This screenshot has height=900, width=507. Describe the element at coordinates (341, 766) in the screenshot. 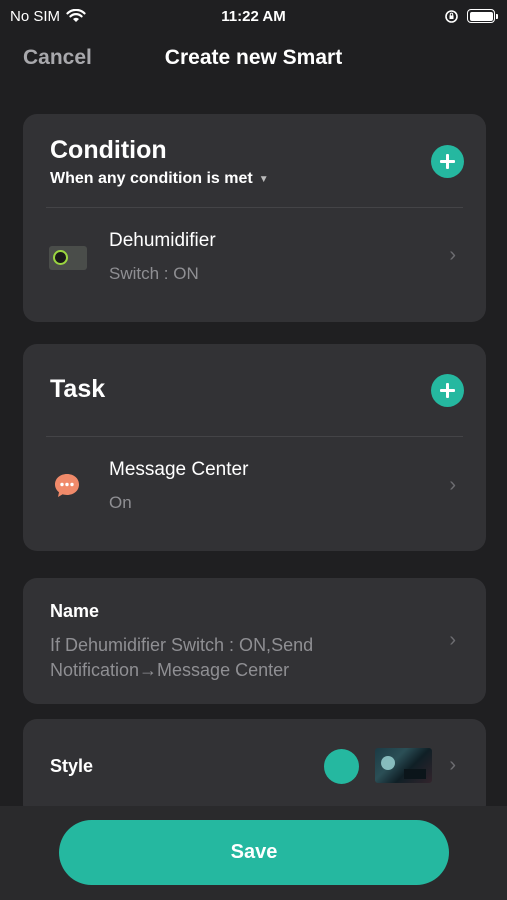

I see `style-color-swatch` at that location.